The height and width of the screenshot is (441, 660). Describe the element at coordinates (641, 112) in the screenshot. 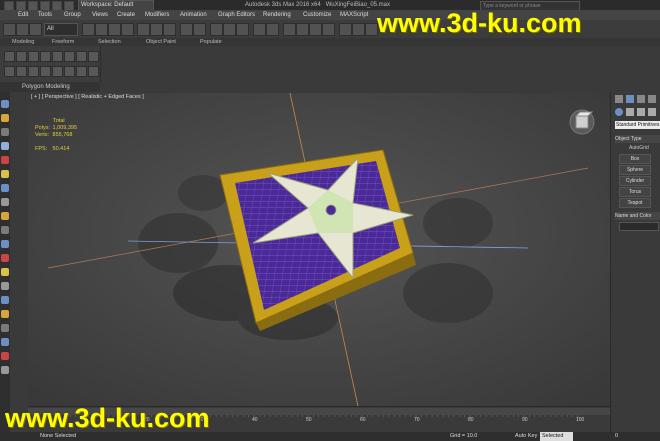

I see `lights-category-icon` at that location.